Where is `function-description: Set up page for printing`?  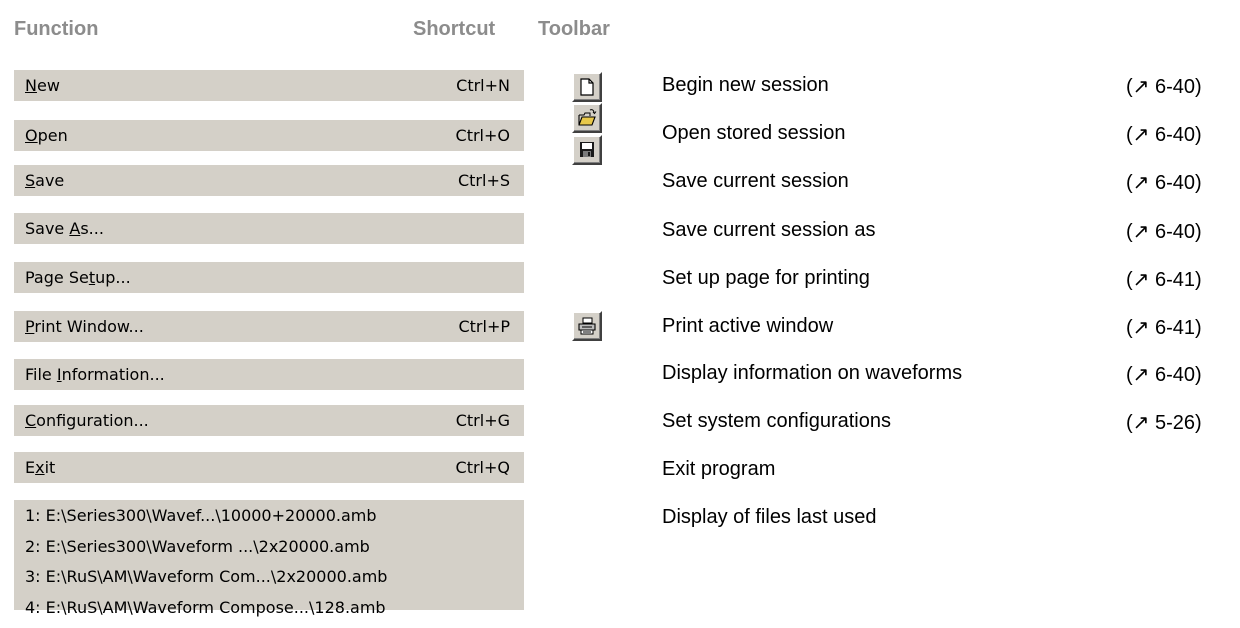
function-description: Set up page for printing is located at coordinates (766, 278).